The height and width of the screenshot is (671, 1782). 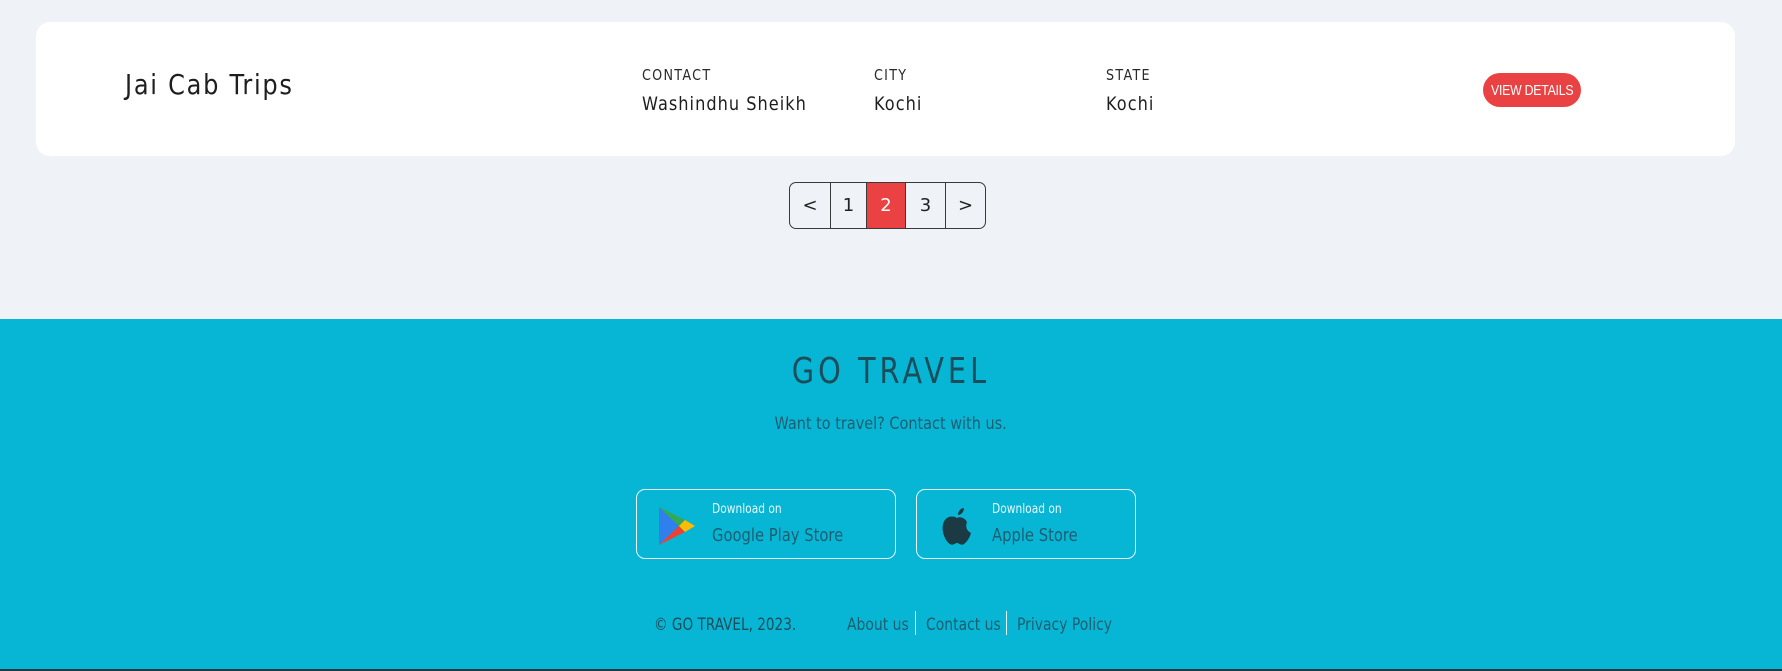 What do you see at coordinates (1128, 75) in the screenshot?
I see `state-label: STATE` at bounding box center [1128, 75].